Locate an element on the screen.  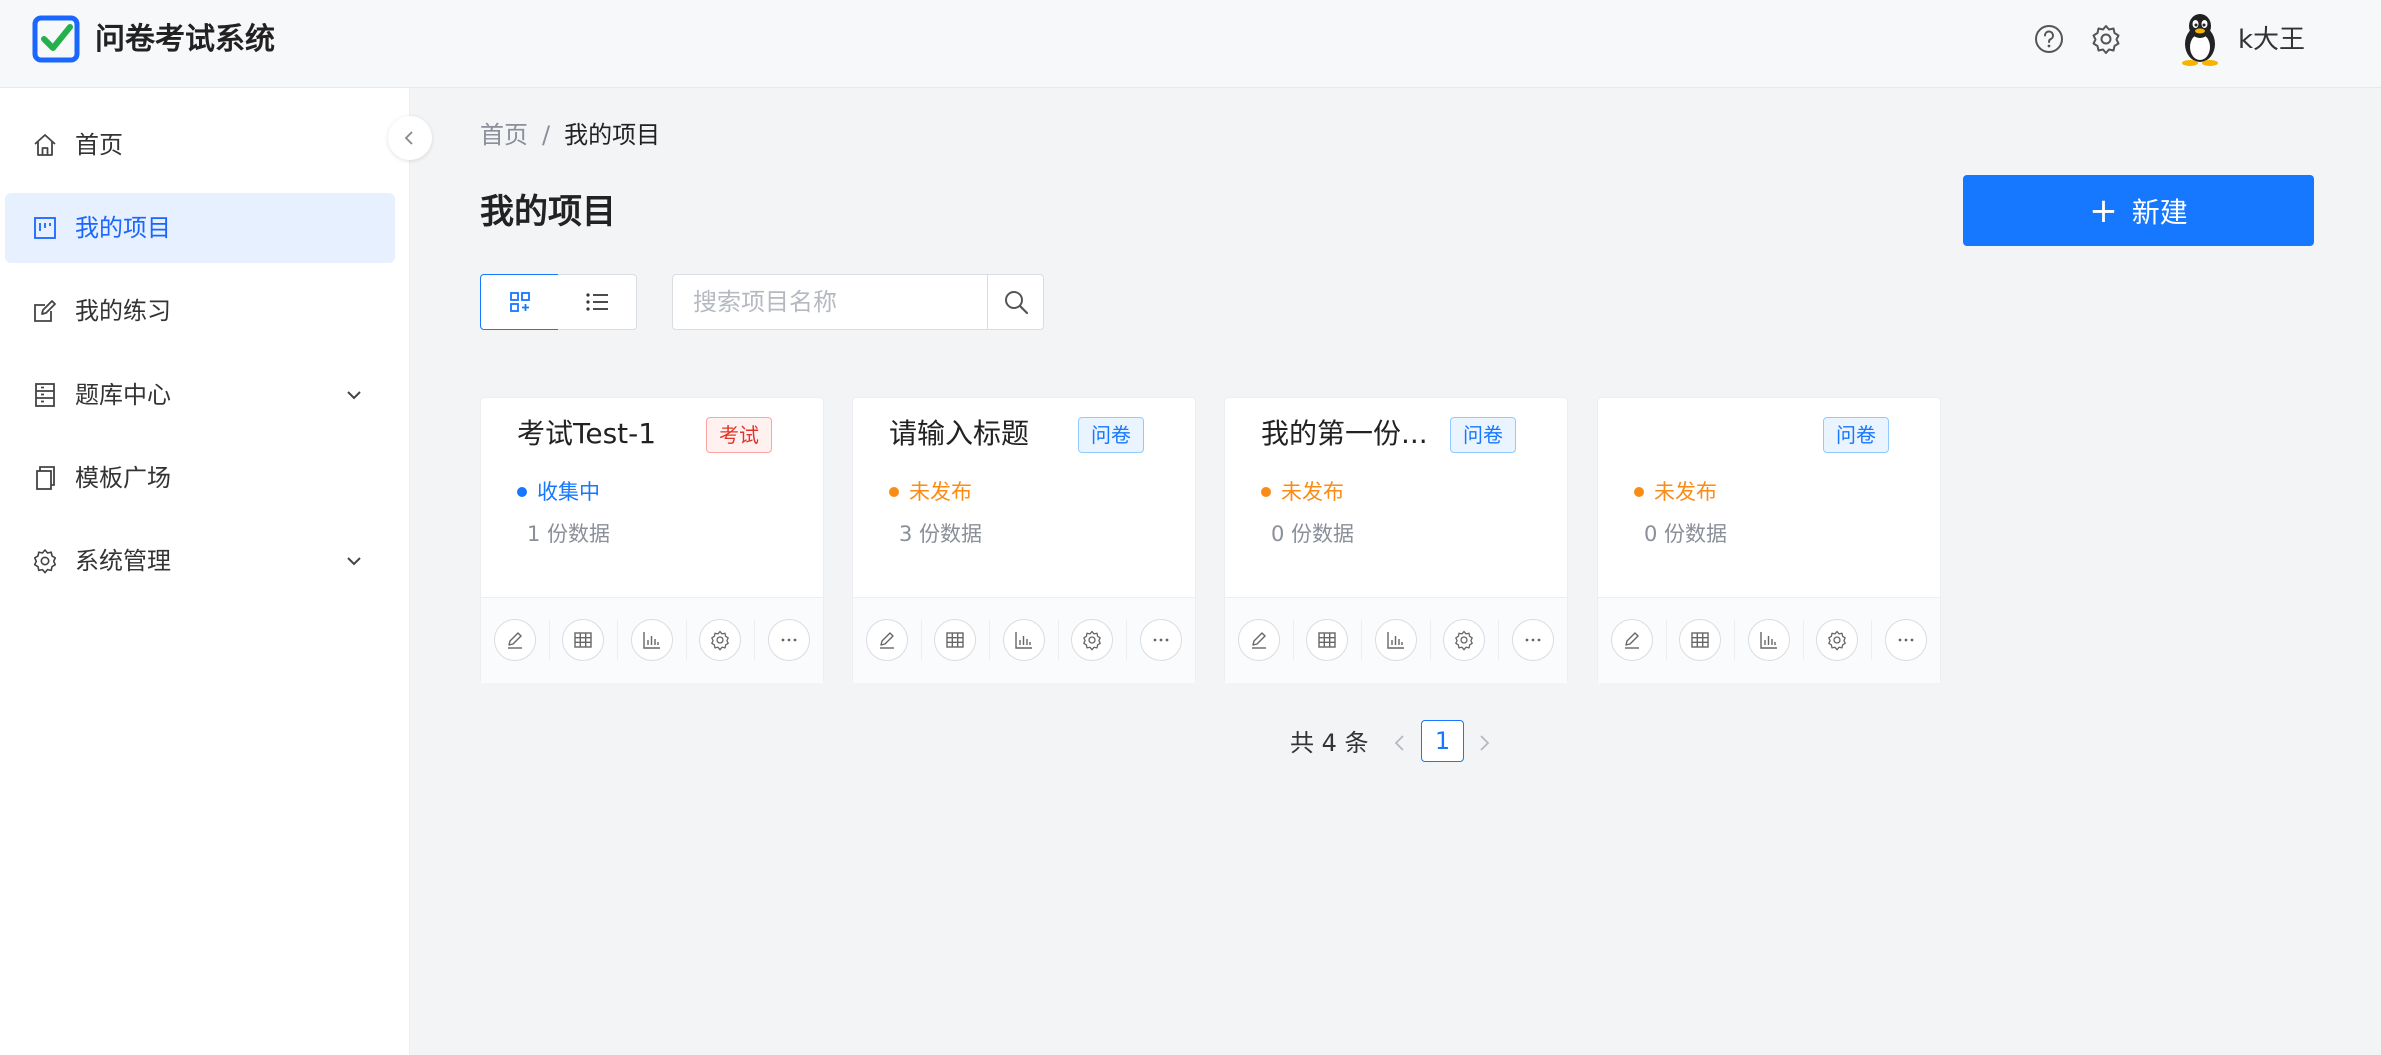
project-card: 我的第一份... 问卷 未发布 0 份数据 is located at coordinates (1396, 540).